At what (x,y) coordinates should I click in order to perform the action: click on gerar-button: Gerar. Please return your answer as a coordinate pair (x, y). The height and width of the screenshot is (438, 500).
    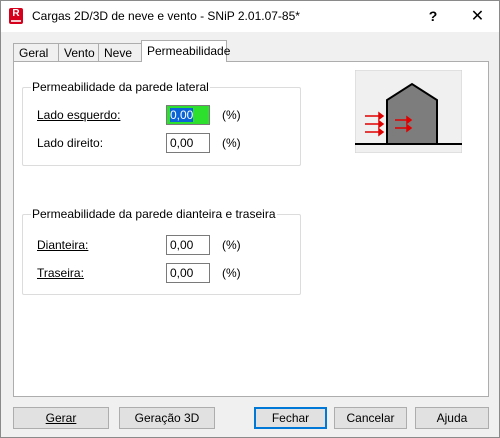
    Looking at the image, I should click on (61, 418).